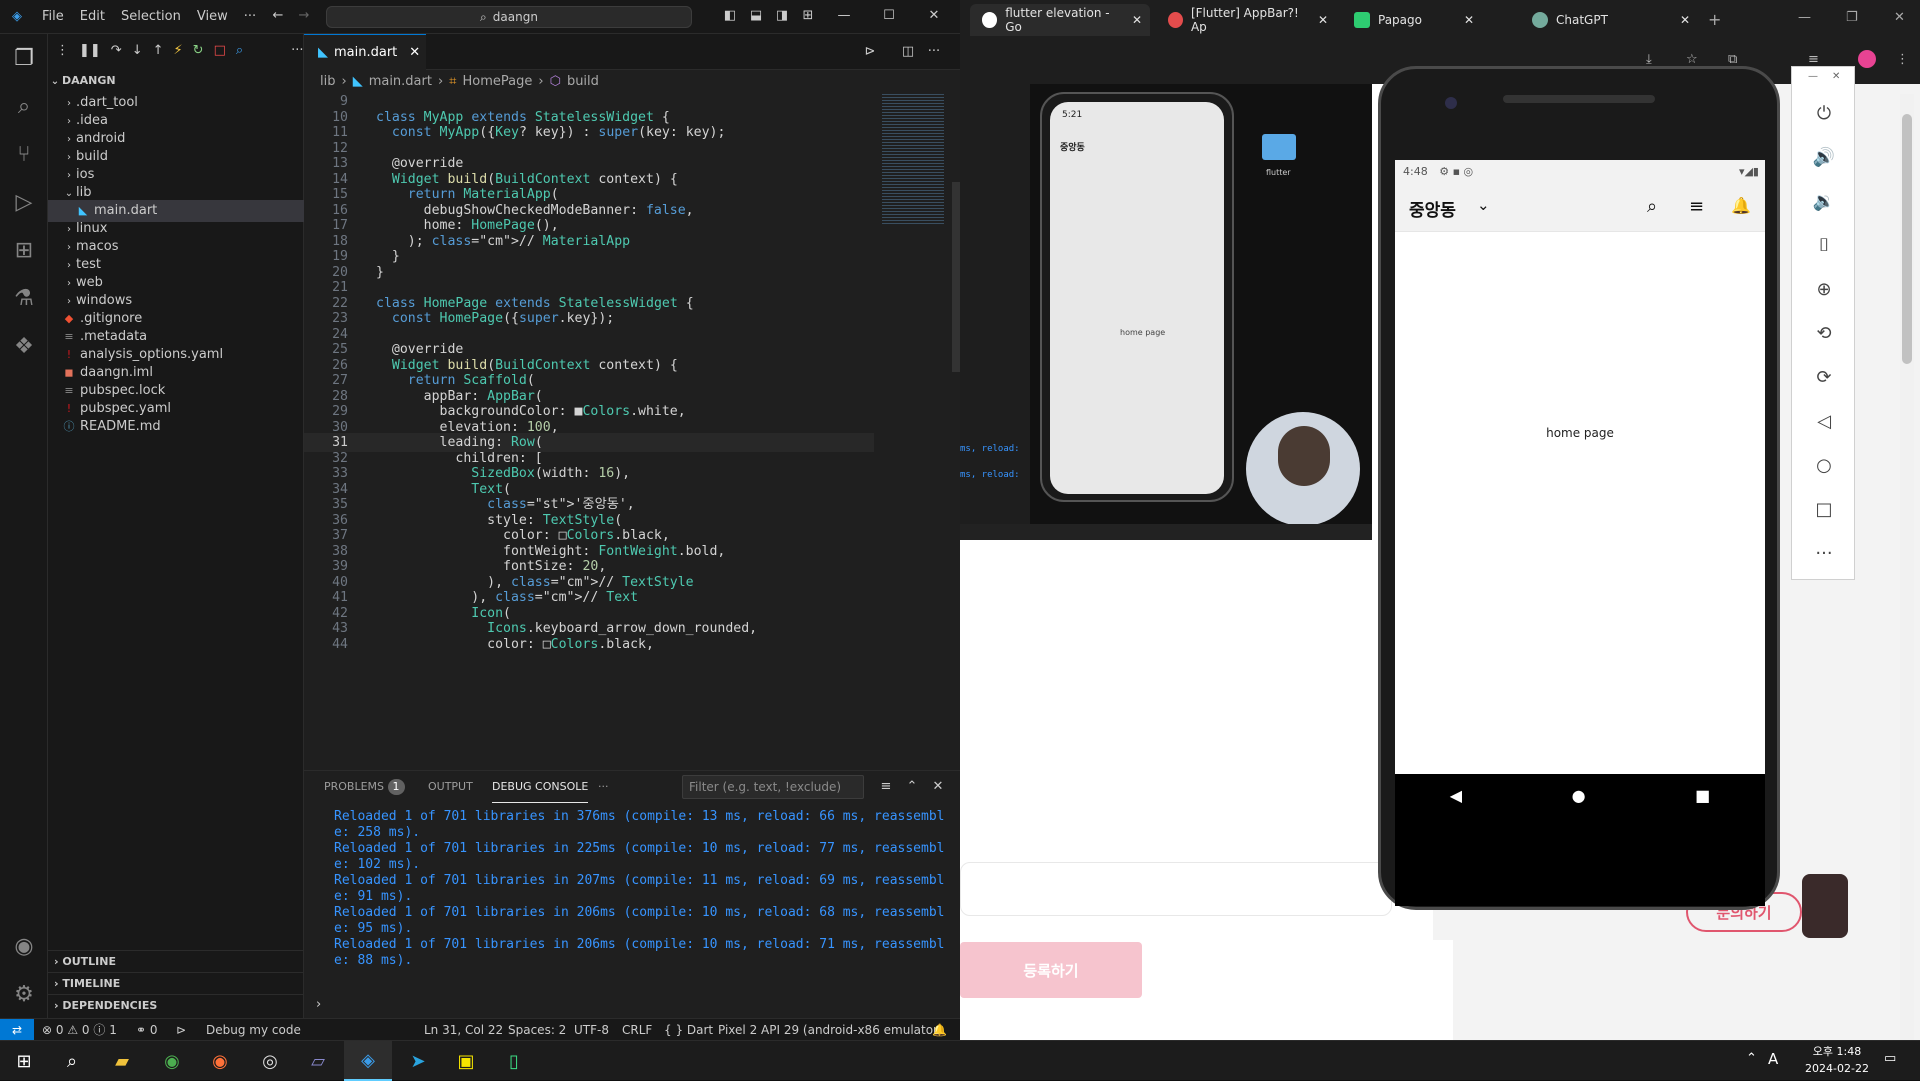  Describe the element at coordinates (1824, 157) in the screenshot. I see `volume-up-icon: 🔊` at that location.